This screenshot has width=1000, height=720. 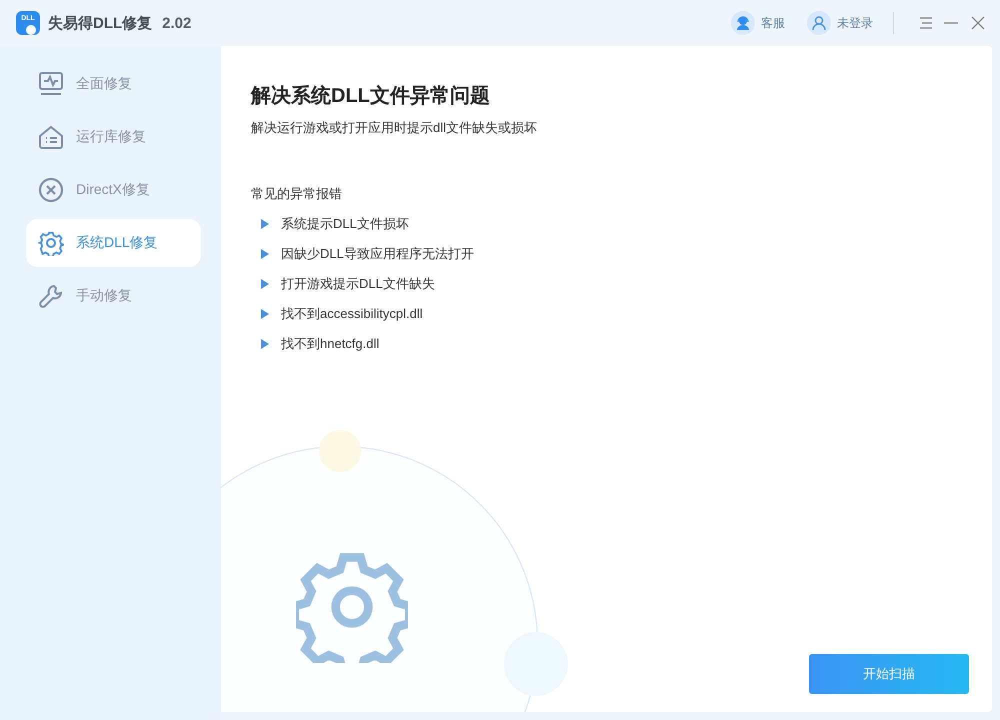 I want to click on section-heading: 常见的异常报错, so click(x=297, y=194).